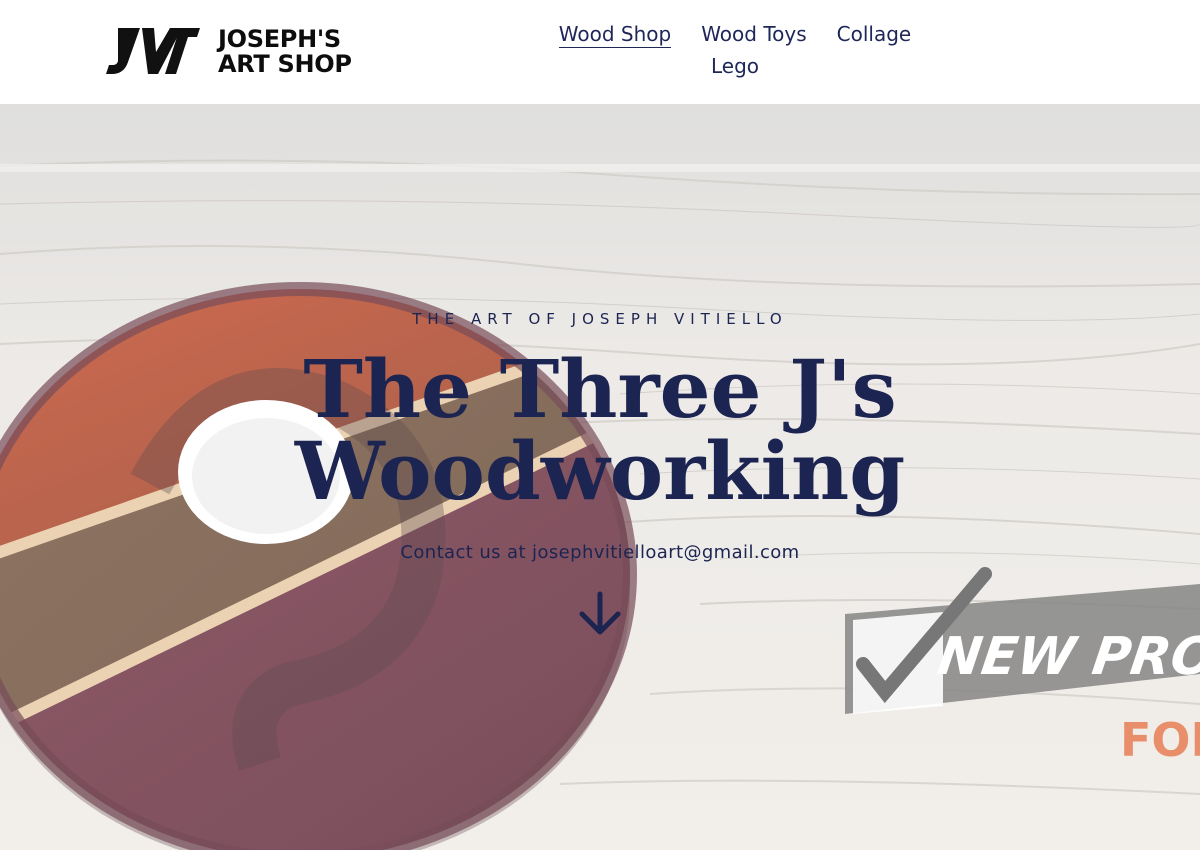 Image resolution: width=1200 pixels, height=850 pixels. I want to click on scroll-down-arrow-icon, so click(600, 614).